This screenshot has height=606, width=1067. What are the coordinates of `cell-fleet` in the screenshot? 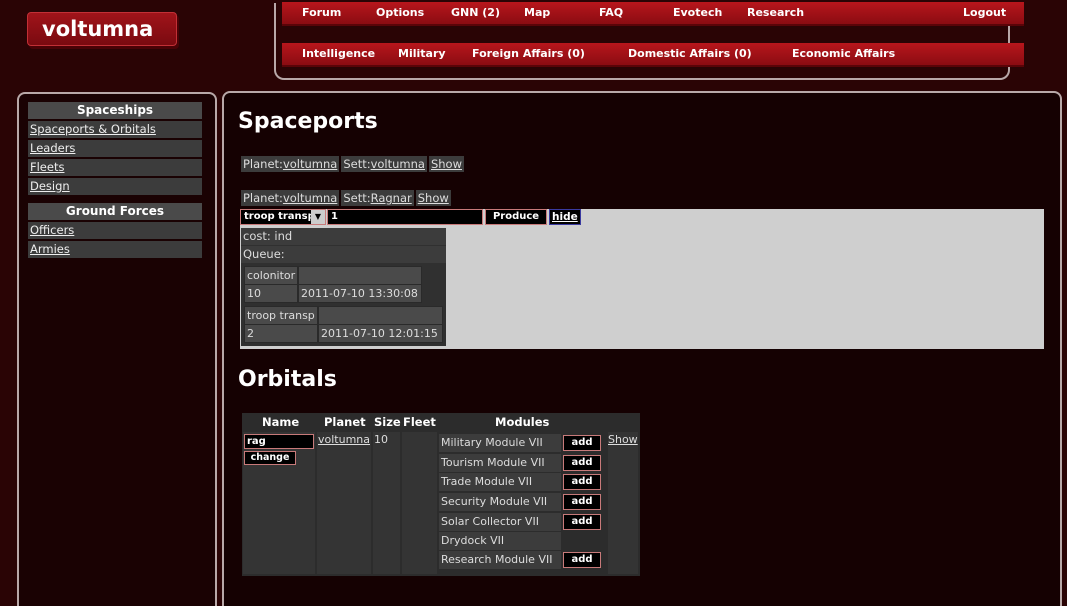 It's located at (419, 503).